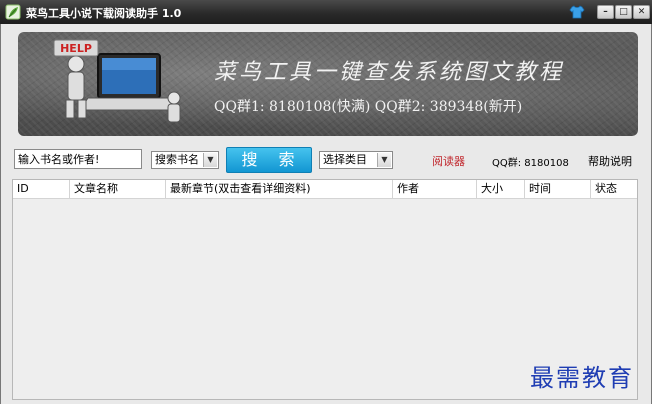 This screenshot has height=404, width=652. I want to click on category-select: 选择类目 ▼, so click(356, 160).